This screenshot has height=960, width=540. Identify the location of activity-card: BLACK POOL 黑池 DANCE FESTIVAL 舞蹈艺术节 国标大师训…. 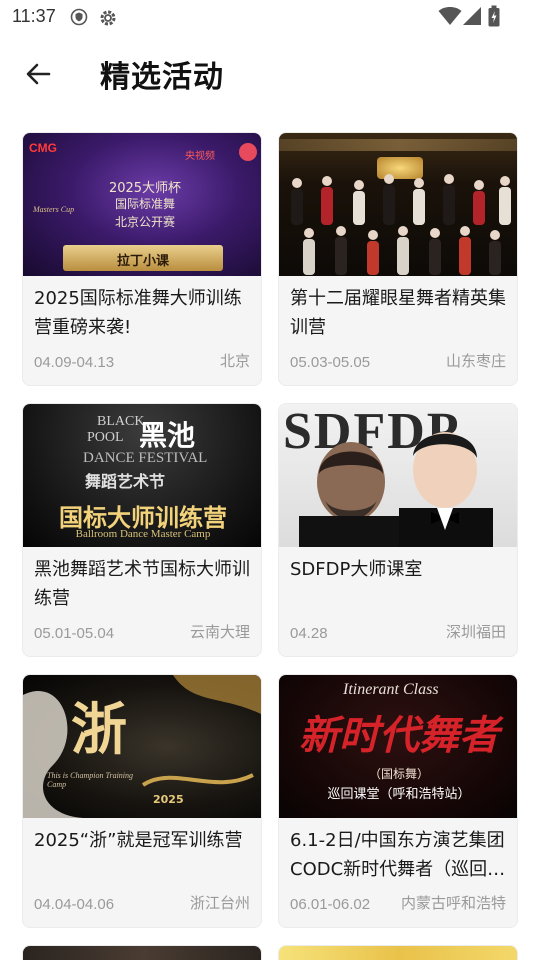
(142, 530).